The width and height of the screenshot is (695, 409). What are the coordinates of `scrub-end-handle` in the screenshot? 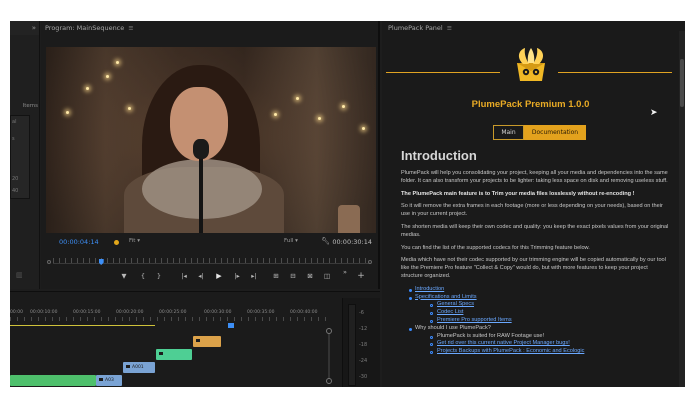 It's located at (370, 262).